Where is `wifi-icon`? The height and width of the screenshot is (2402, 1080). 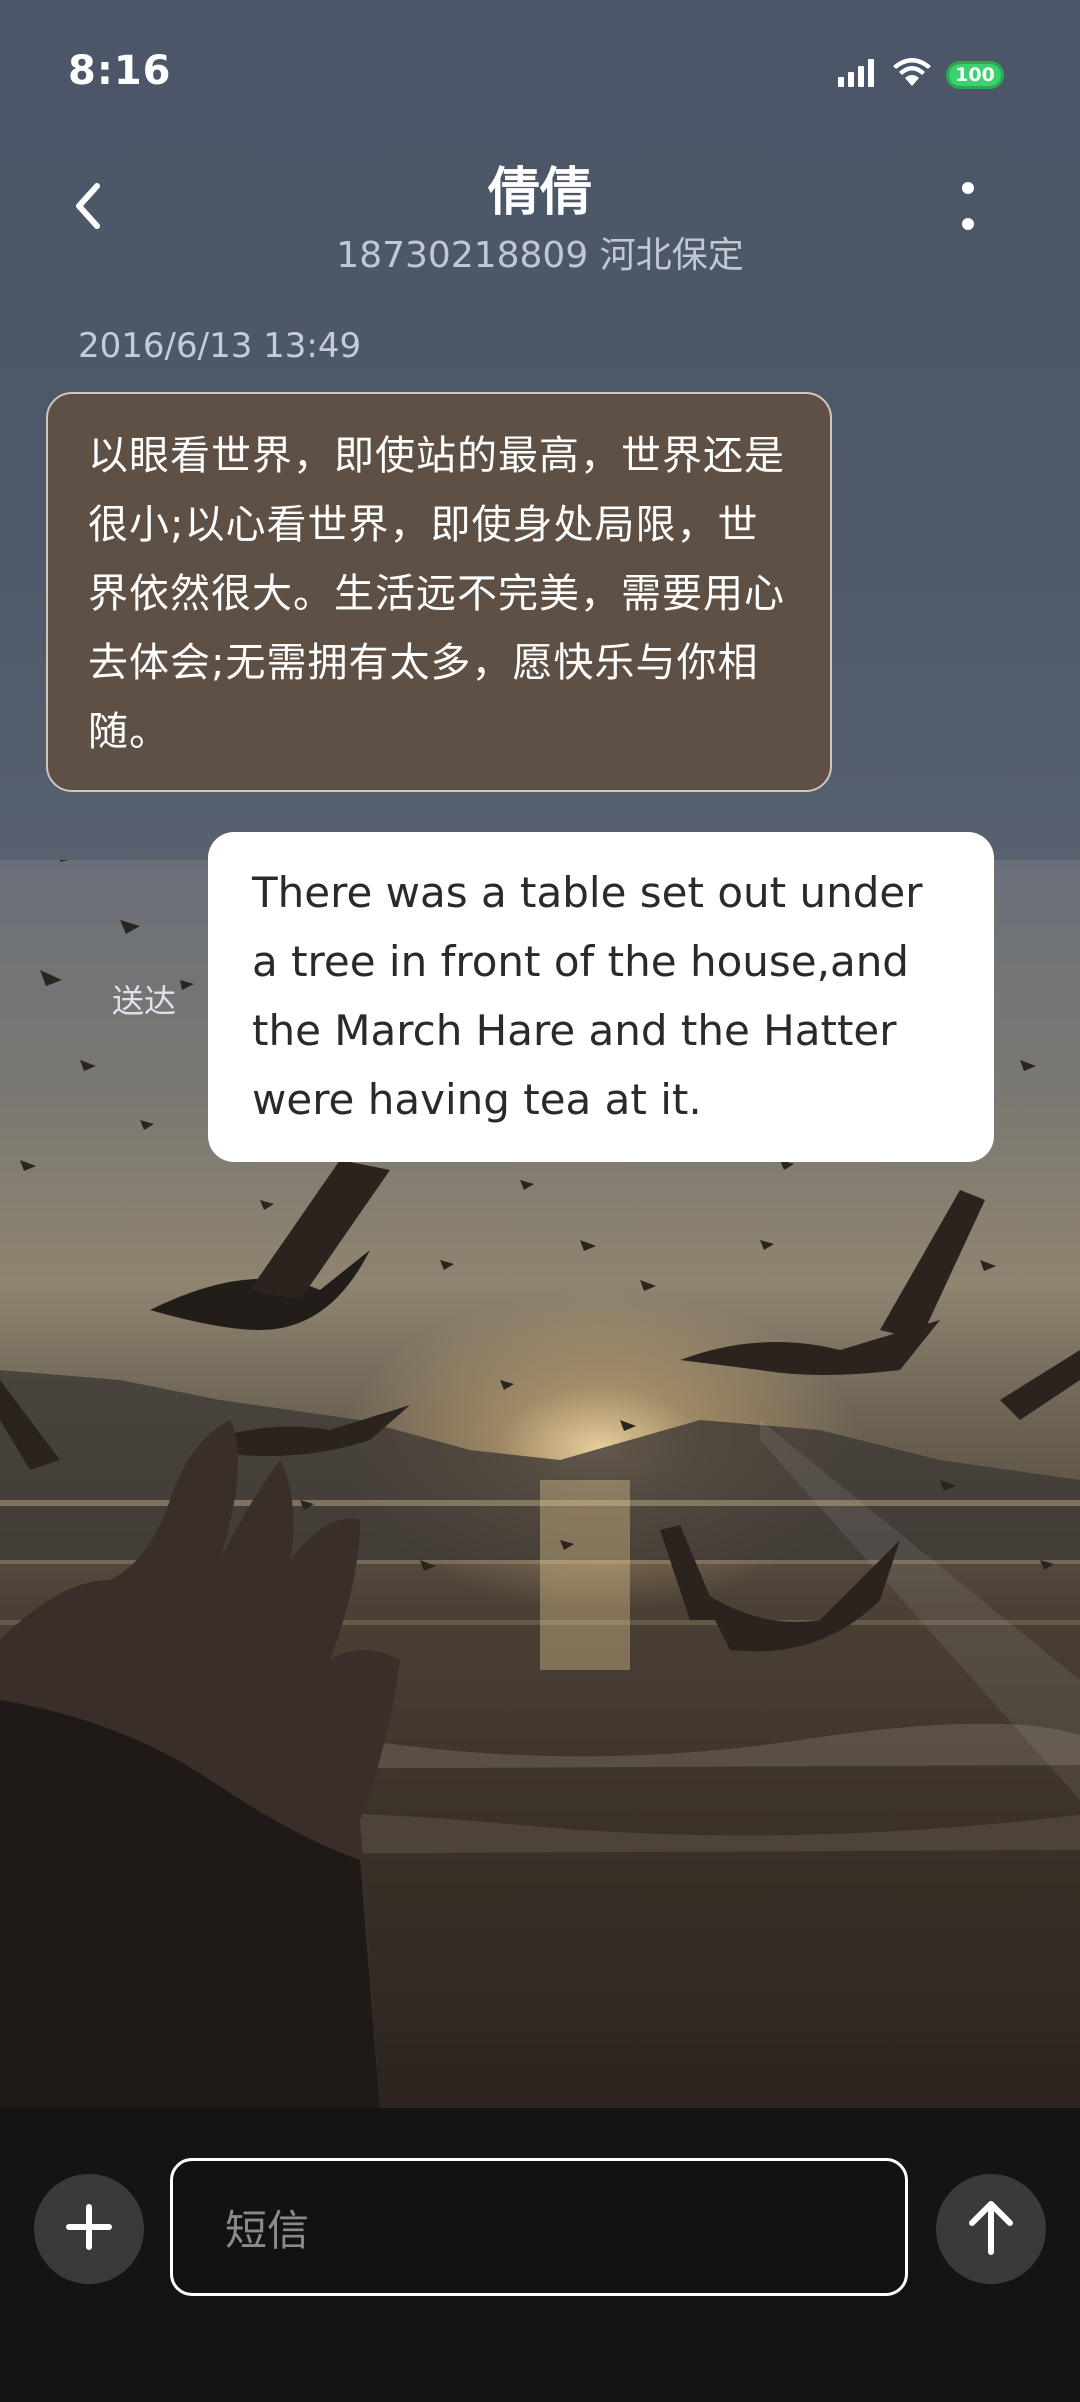 wifi-icon is located at coordinates (912, 75).